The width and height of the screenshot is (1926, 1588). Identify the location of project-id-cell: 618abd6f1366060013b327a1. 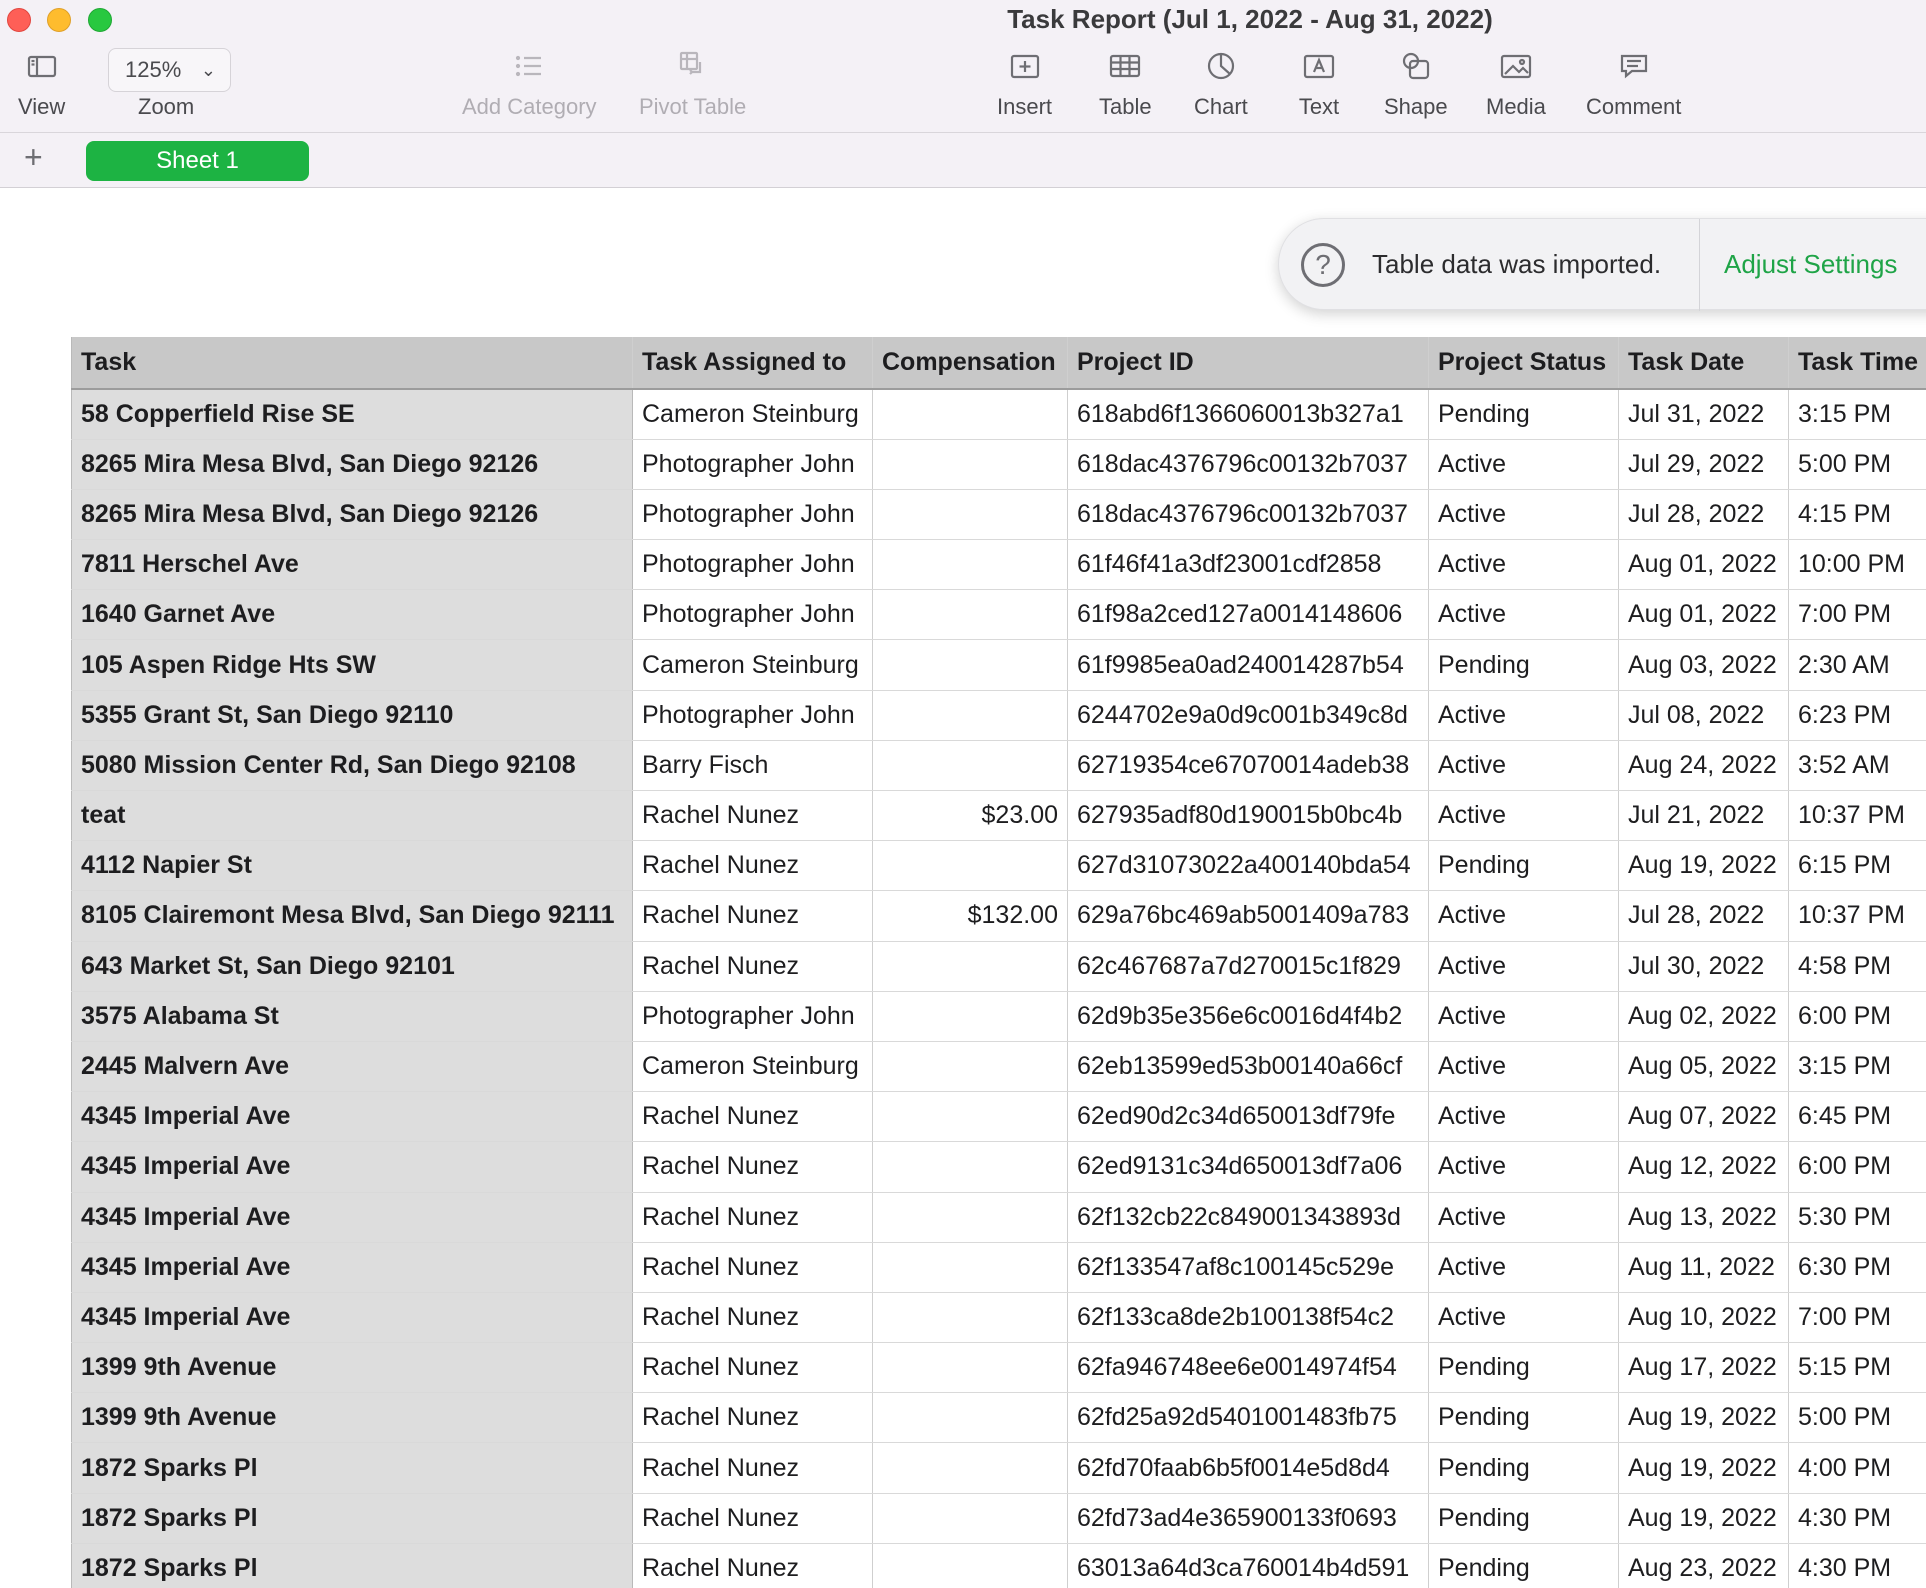
(1248, 414).